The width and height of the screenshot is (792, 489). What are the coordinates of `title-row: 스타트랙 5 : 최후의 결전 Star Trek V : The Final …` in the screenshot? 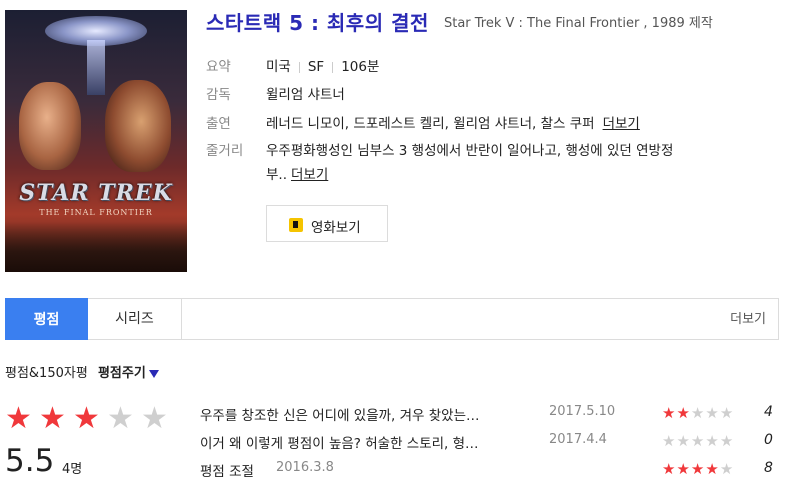 It's located at (499, 21).